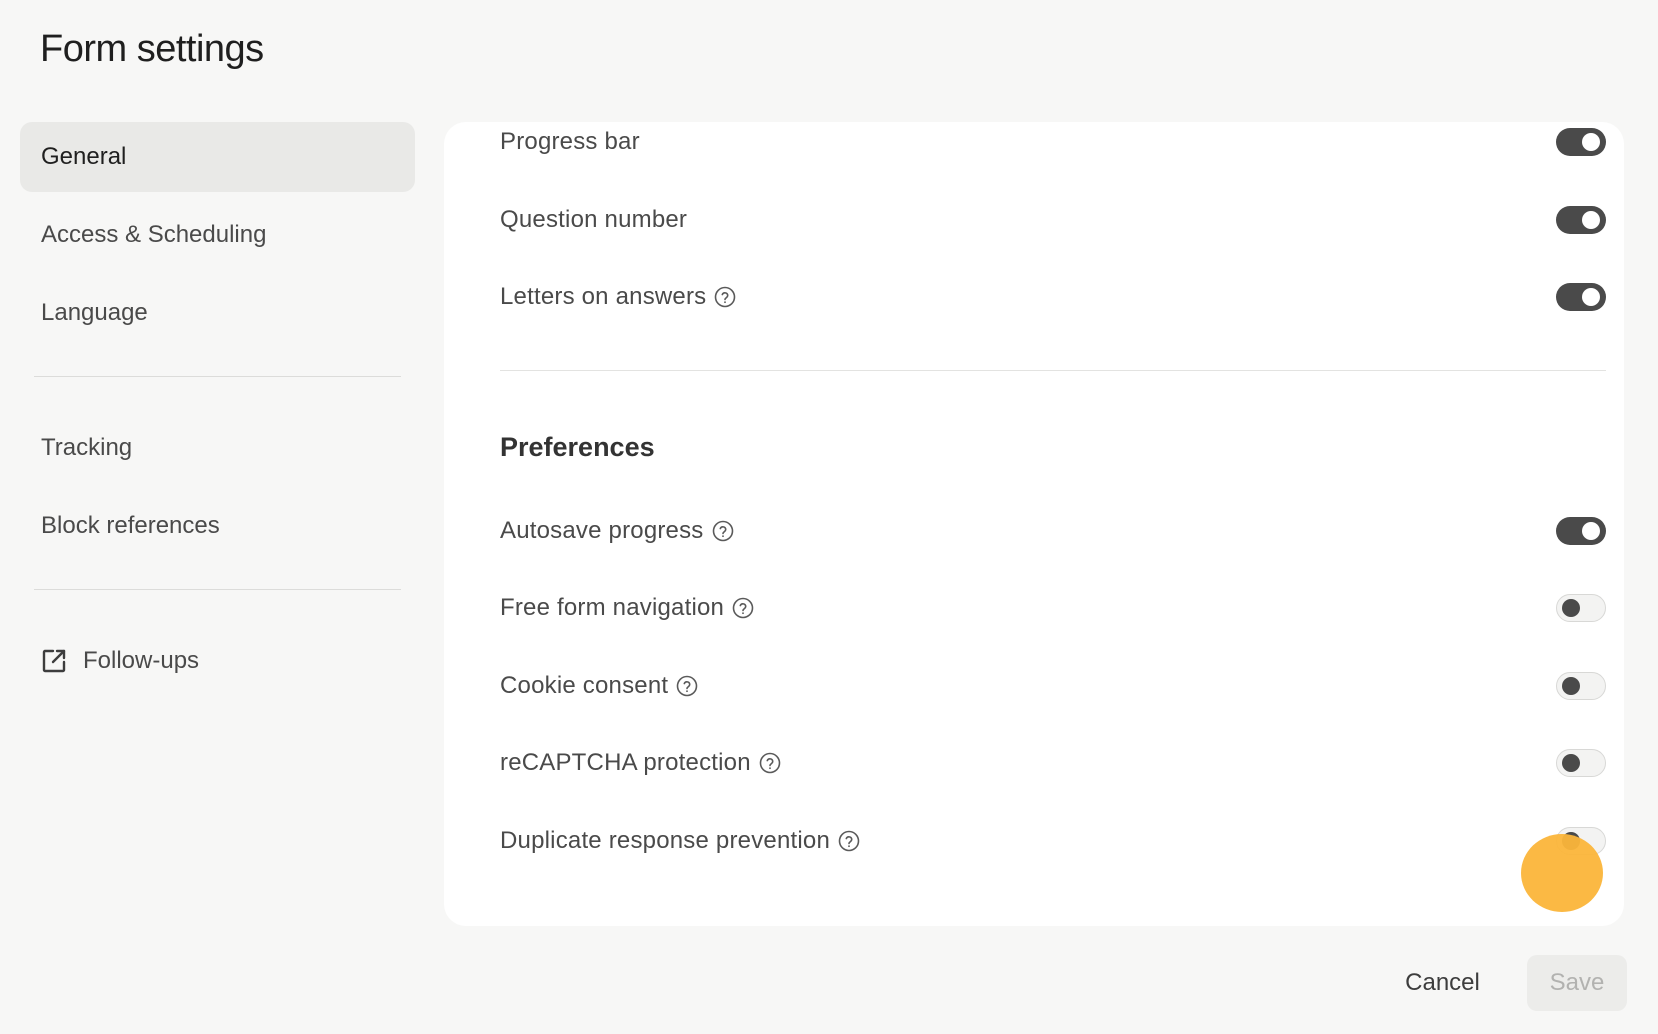  What do you see at coordinates (612, 607) in the screenshot?
I see `setting-label: Free form navigation` at bounding box center [612, 607].